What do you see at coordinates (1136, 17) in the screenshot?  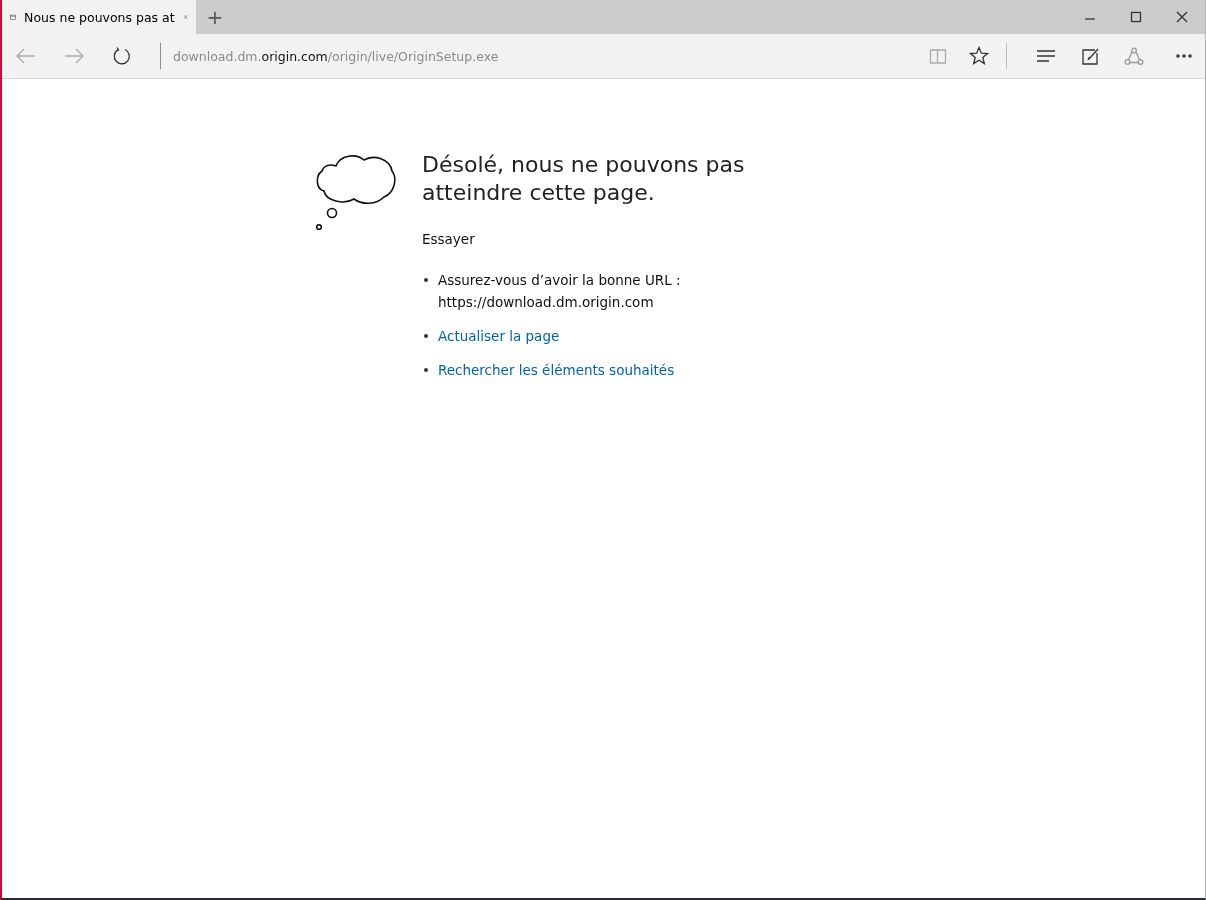 I see `maximize-icon` at bounding box center [1136, 17].